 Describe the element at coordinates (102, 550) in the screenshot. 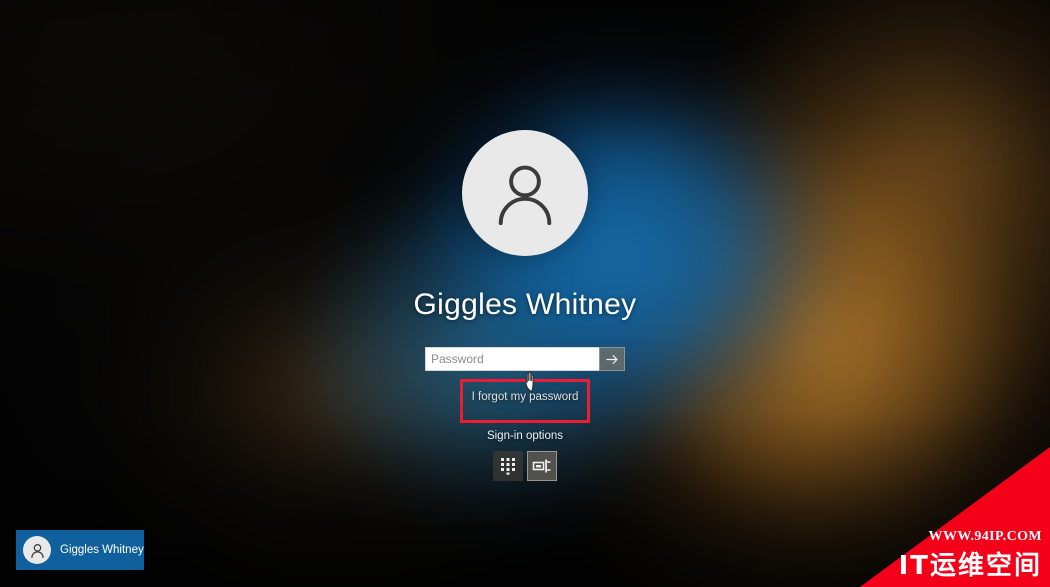

I see `tile-user-name: Giggles Whitney` at that location.